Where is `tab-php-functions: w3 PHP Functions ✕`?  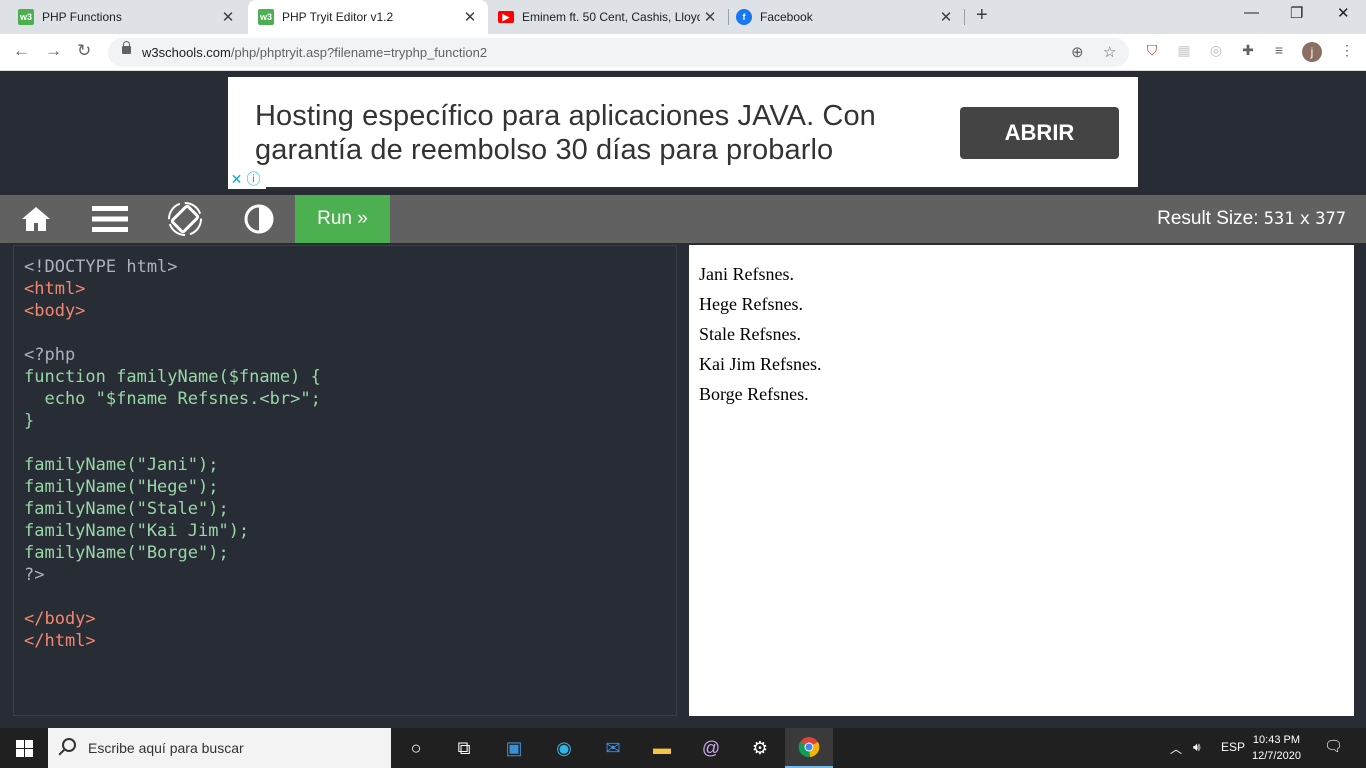 tab-php-functions: w3 PHP Functions ✕ is located at coordinates (123, 17).